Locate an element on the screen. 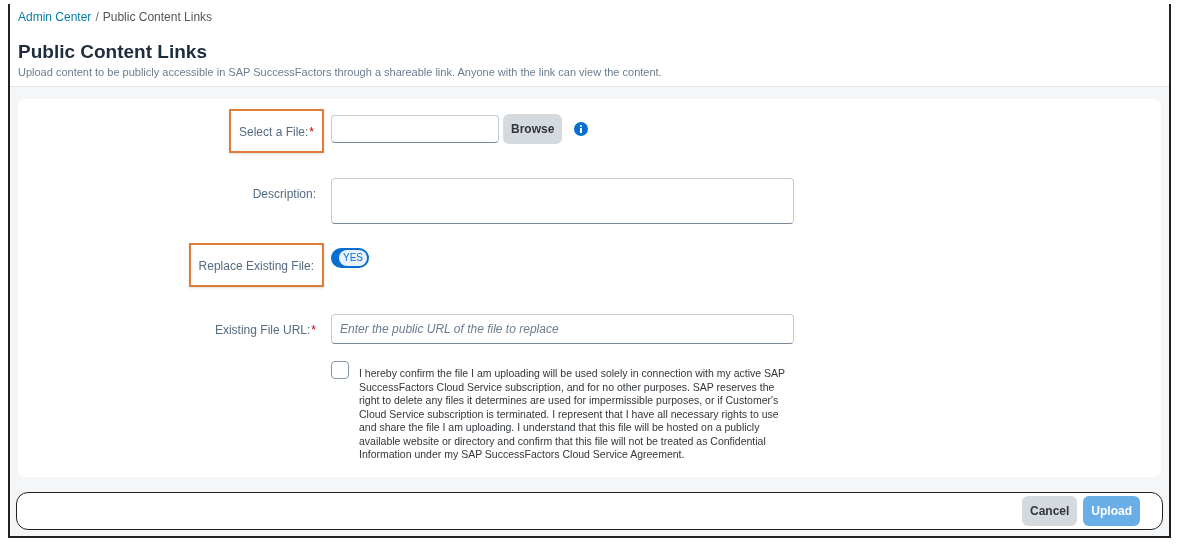 The image size is (1179, 546). field-label: Description: is located at coordinates (284, 194).